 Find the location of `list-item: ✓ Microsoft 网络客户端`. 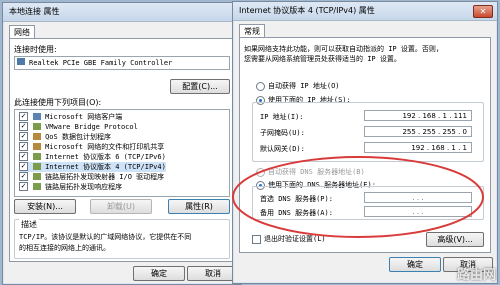

list-item: ✓ Microsoft 网络客户端 is located at coordinates (70, 117).